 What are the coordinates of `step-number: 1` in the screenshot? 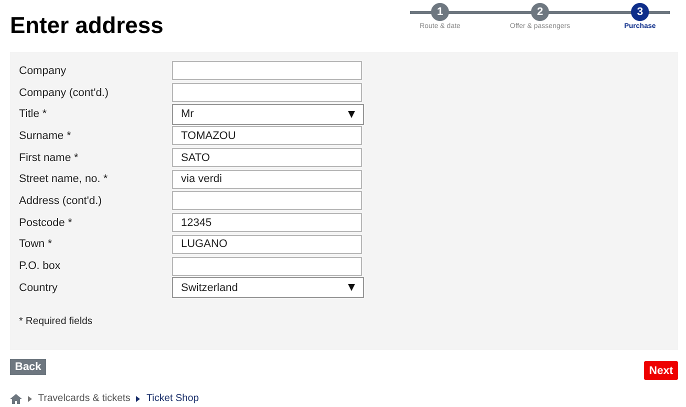 It's located at (440, 12).